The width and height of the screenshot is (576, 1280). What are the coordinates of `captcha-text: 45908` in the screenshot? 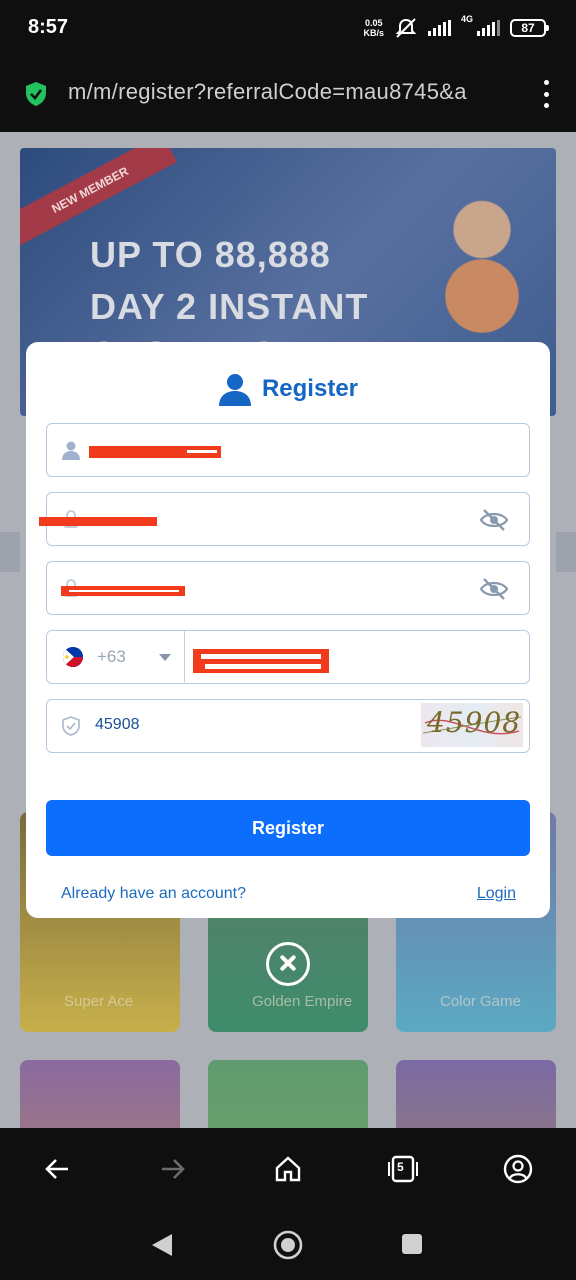 It's located at (474, 722).